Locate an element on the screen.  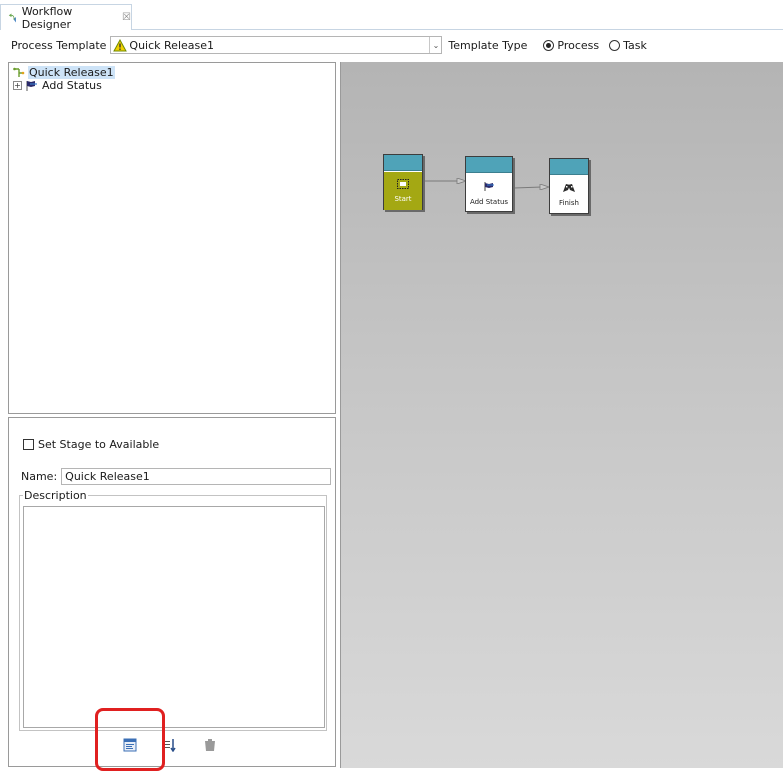
set-stage-available-label: Set Stage to Available is located at coordinates (99, 444).